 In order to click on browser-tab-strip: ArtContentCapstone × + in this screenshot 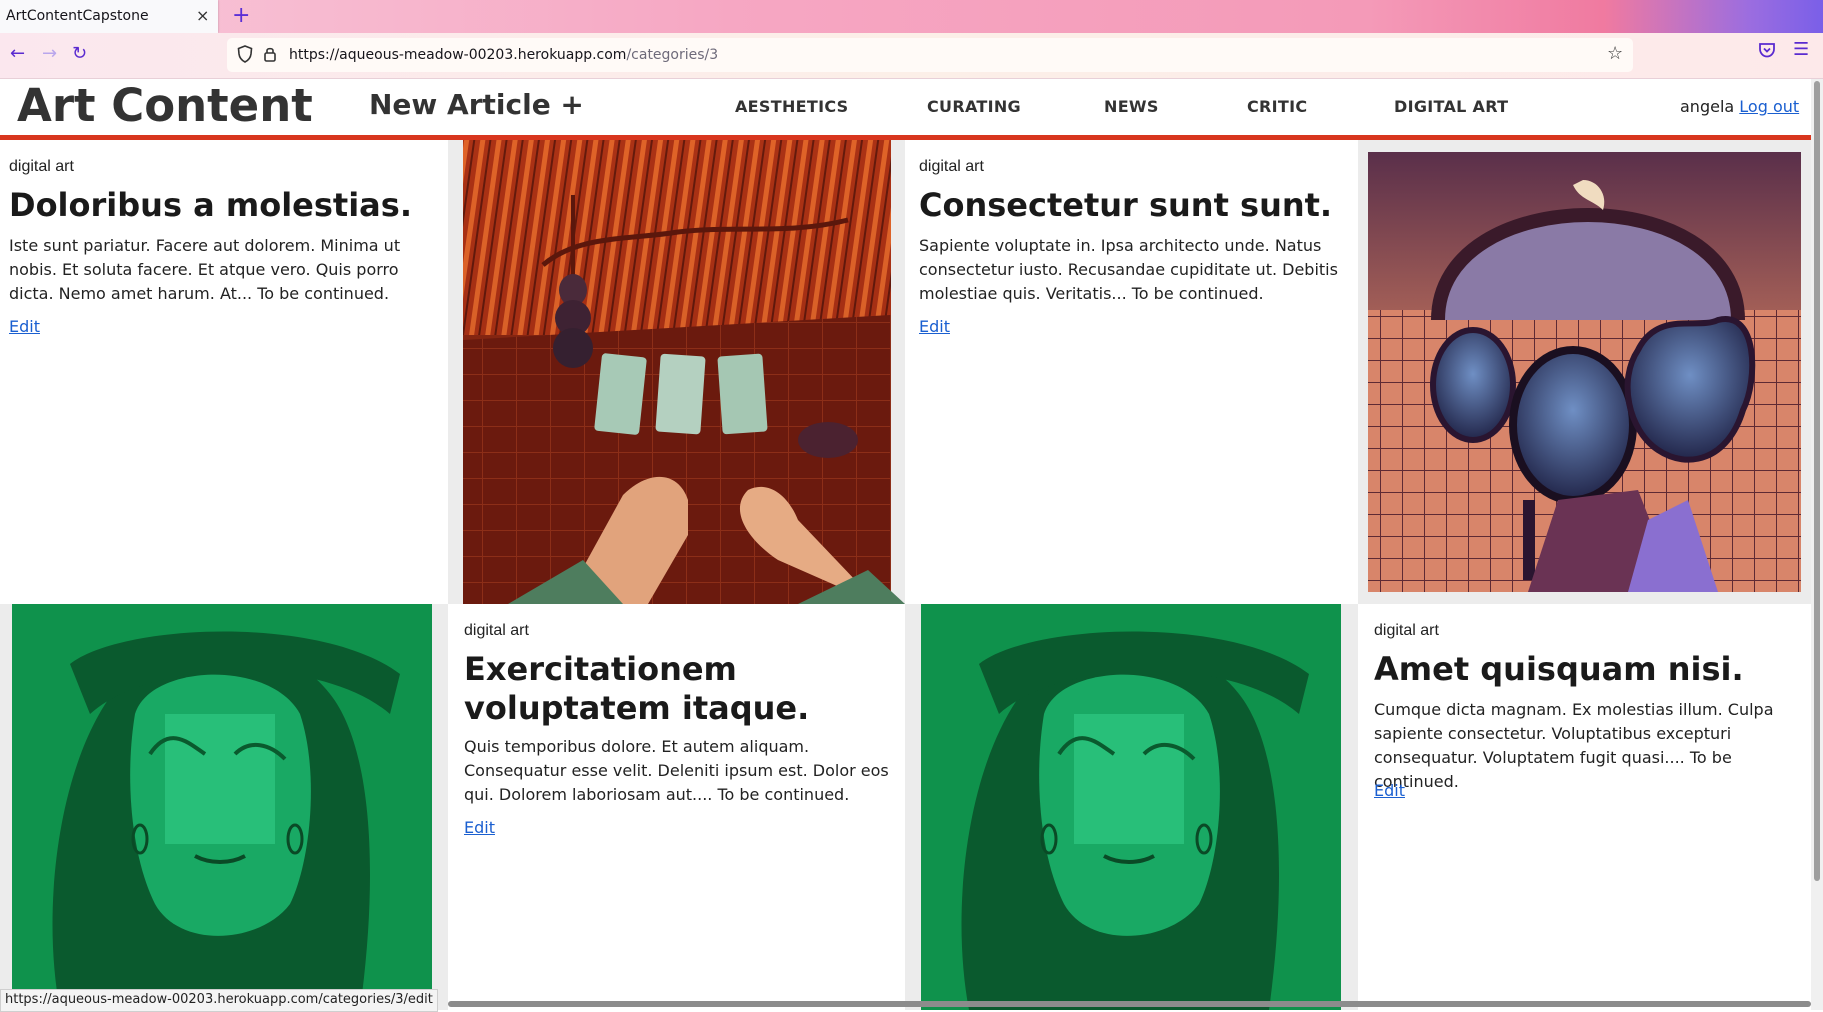, I will do `click(911, 16)`.